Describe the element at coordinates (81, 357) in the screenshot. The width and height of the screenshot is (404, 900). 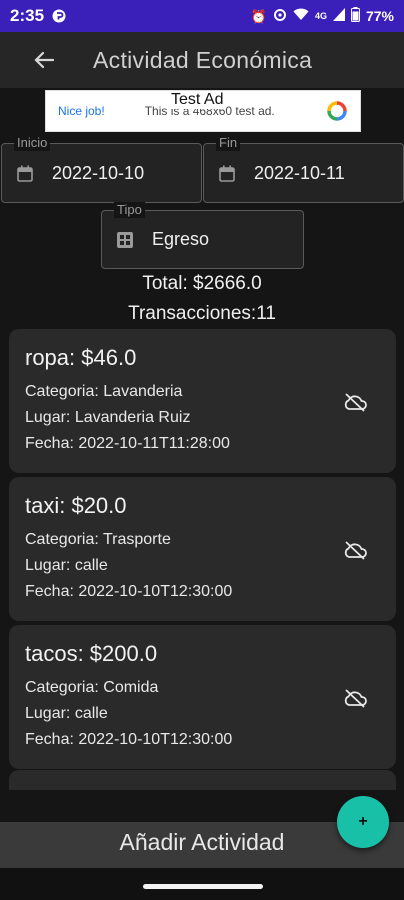
I see `transaction-title: ropa: $46.0` at that location.